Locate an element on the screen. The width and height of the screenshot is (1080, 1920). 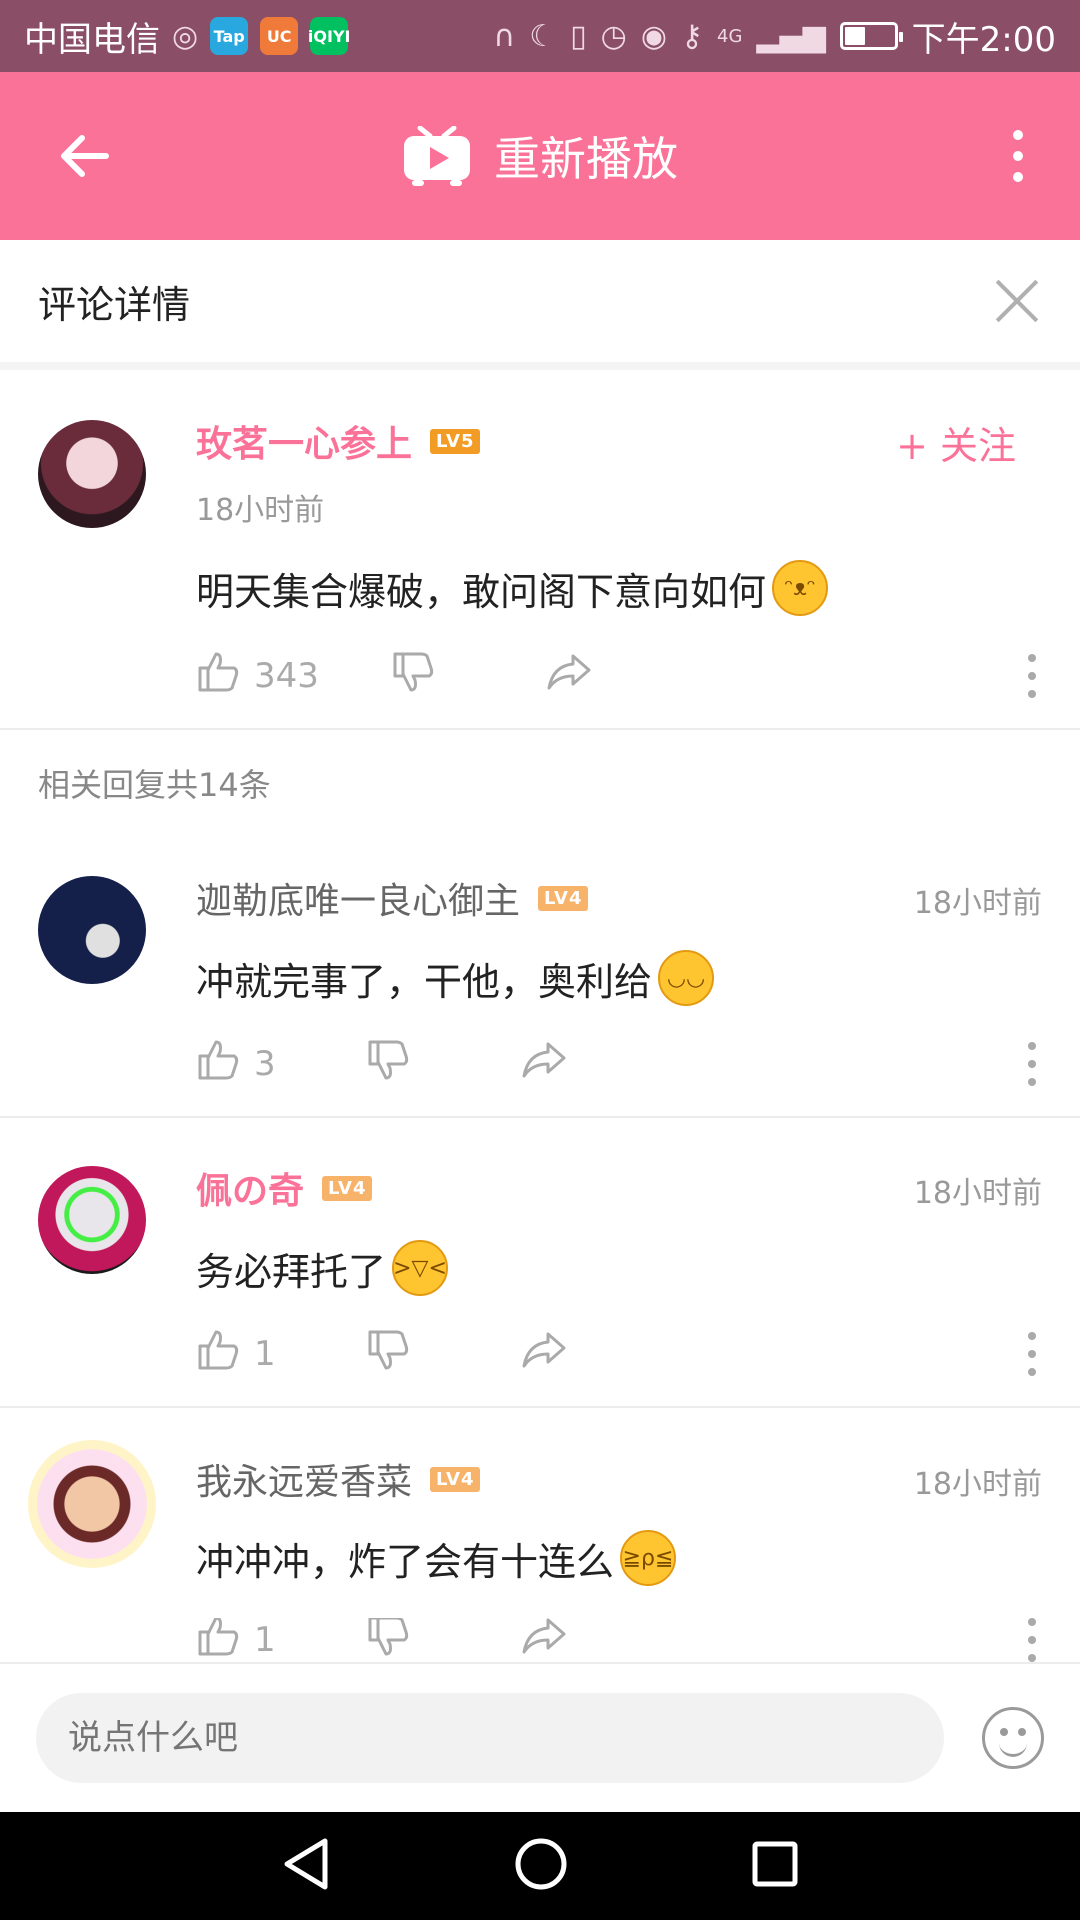
replay-label: 重新播放 is located at coordinates (586, 159).